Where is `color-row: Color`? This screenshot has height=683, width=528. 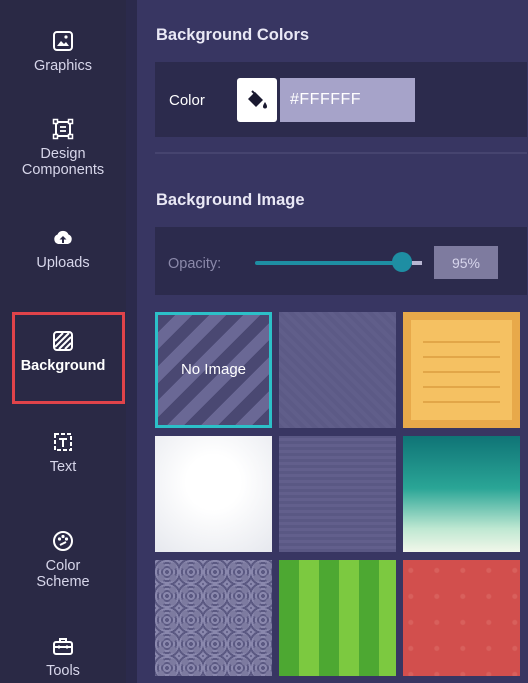 color-row: Color is located at coordinates (341, 99).